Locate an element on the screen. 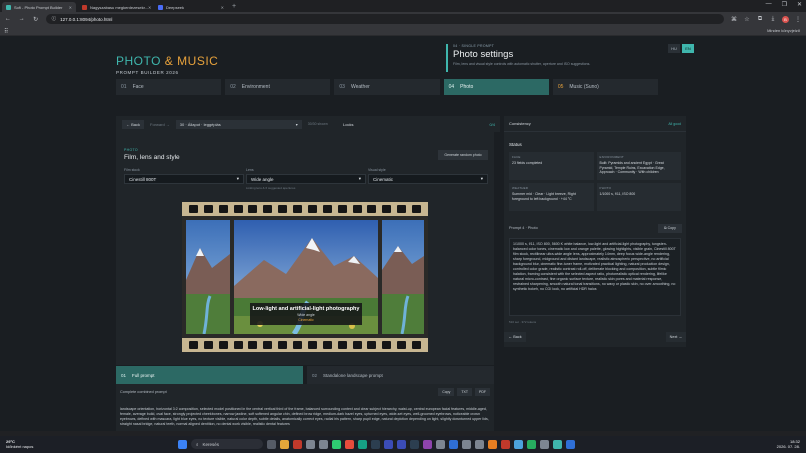 The height and width of the screenshot is (453, 806). browser-tab-deepseek: Deepseek ✕ is located at coordinates (191, 7).